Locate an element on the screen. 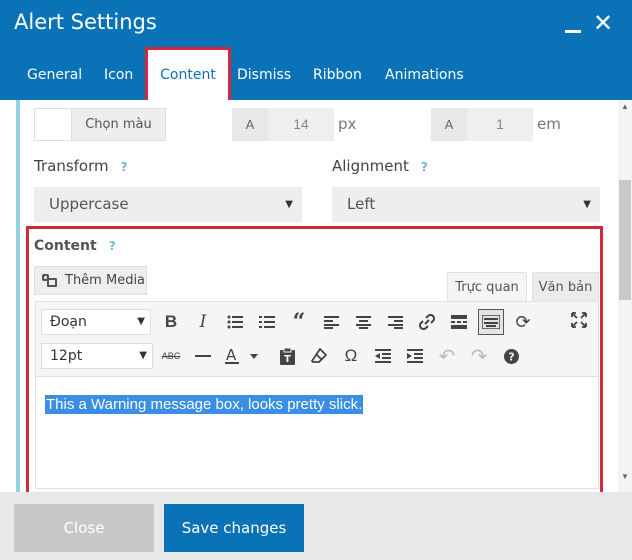 Image resolution: width=632 pixels, height=560 pixels. clear-format-icon is located at coordinates (319, 356).